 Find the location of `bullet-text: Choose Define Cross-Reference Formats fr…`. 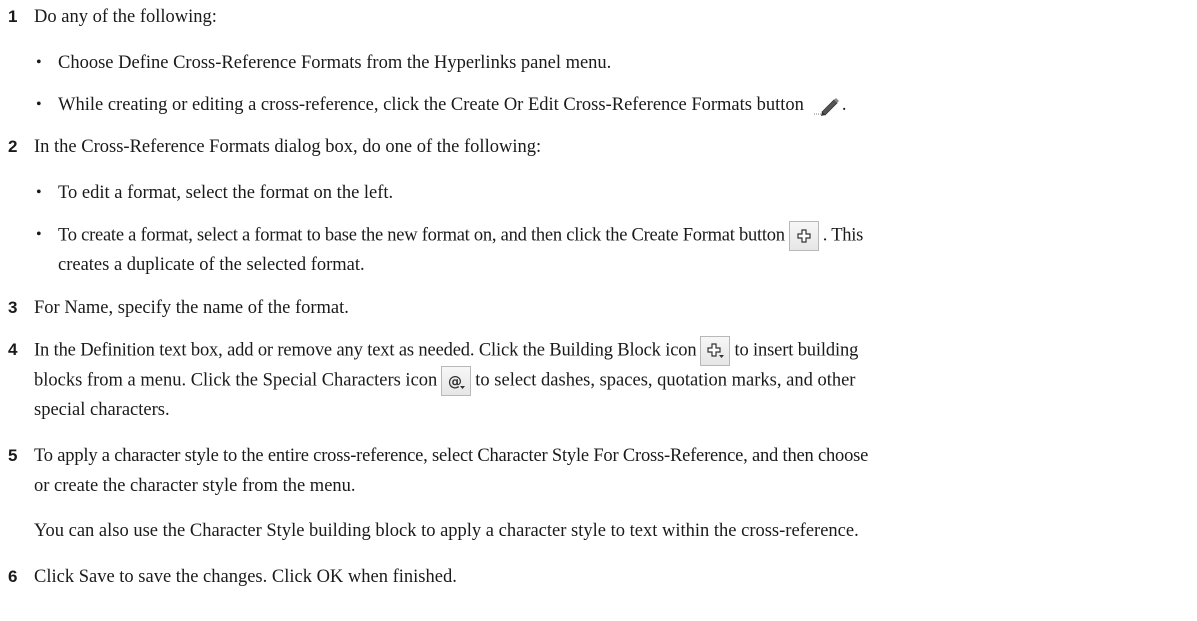

bullet-text: Choose Define Cross-Reference Formats fr… is located at coordinates (335, 63).